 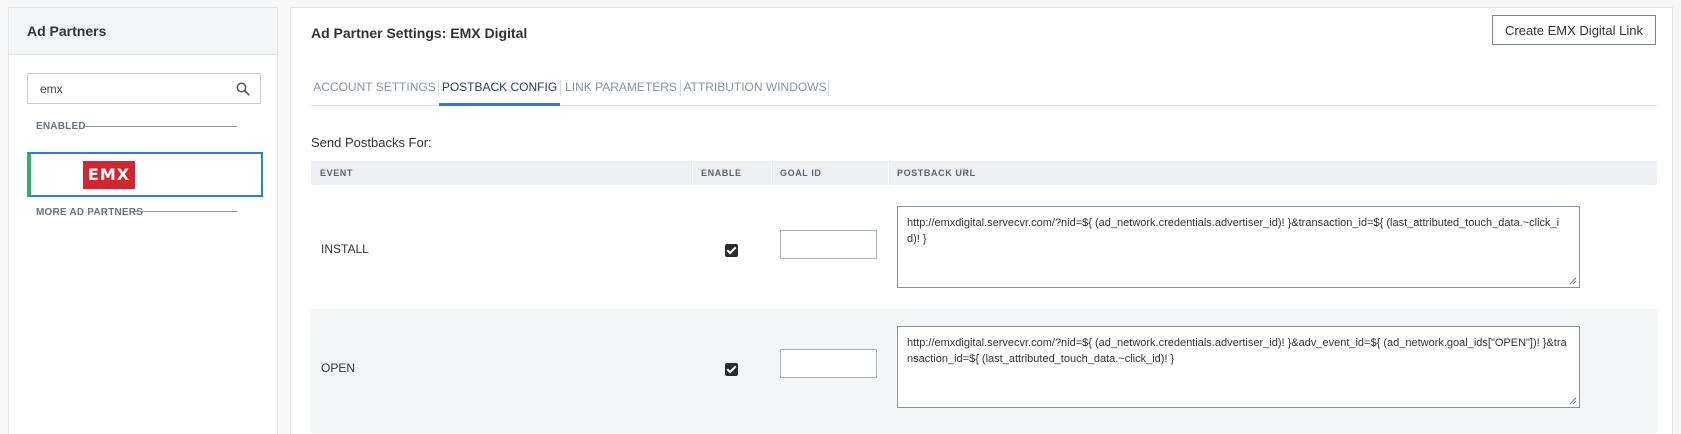 What do you see at coordinates (984, 173) in the screenshot?
I see `table-header: EVENT ENABLE GOAL ID POSTBACK URL` at bounding box center [984, 173].